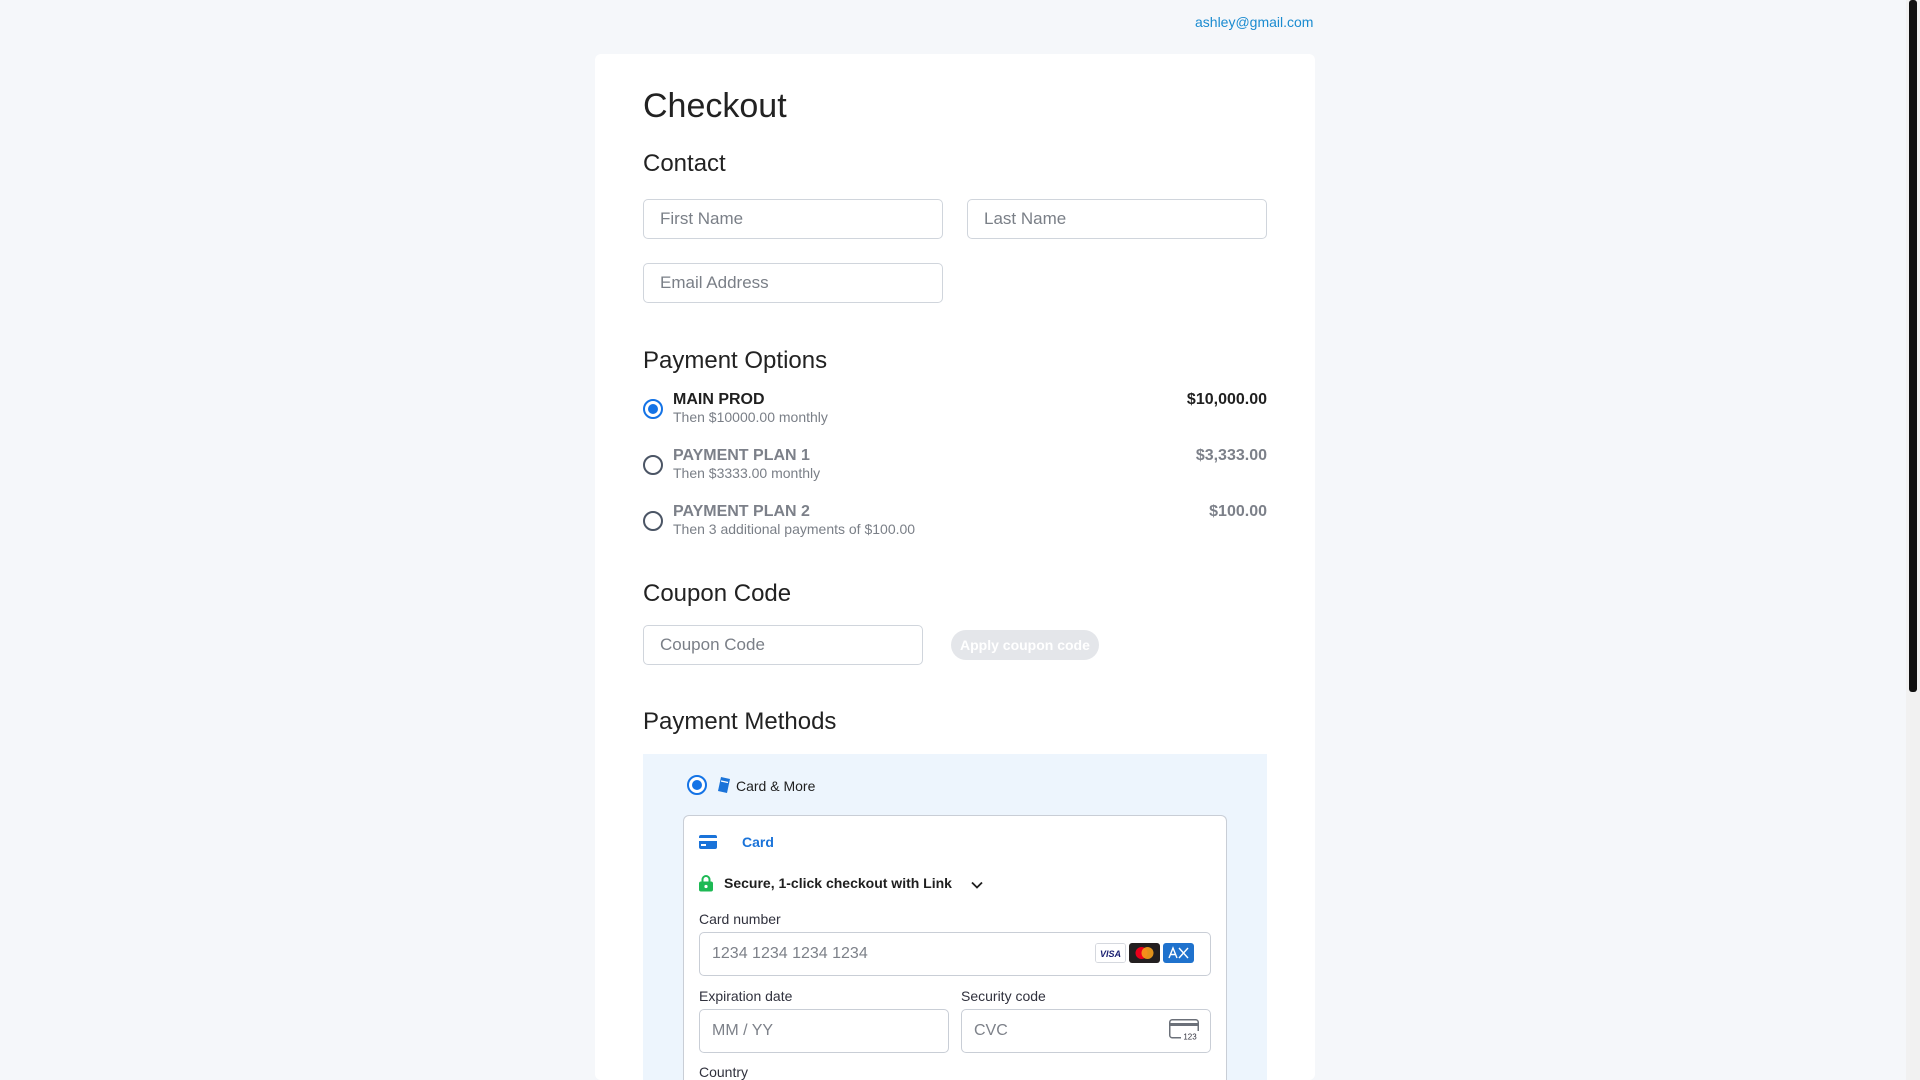  What do you see at coordinates (977, 885) in the screenshot?
I see `chevron-down-icon` at bounding box center [977, 885].